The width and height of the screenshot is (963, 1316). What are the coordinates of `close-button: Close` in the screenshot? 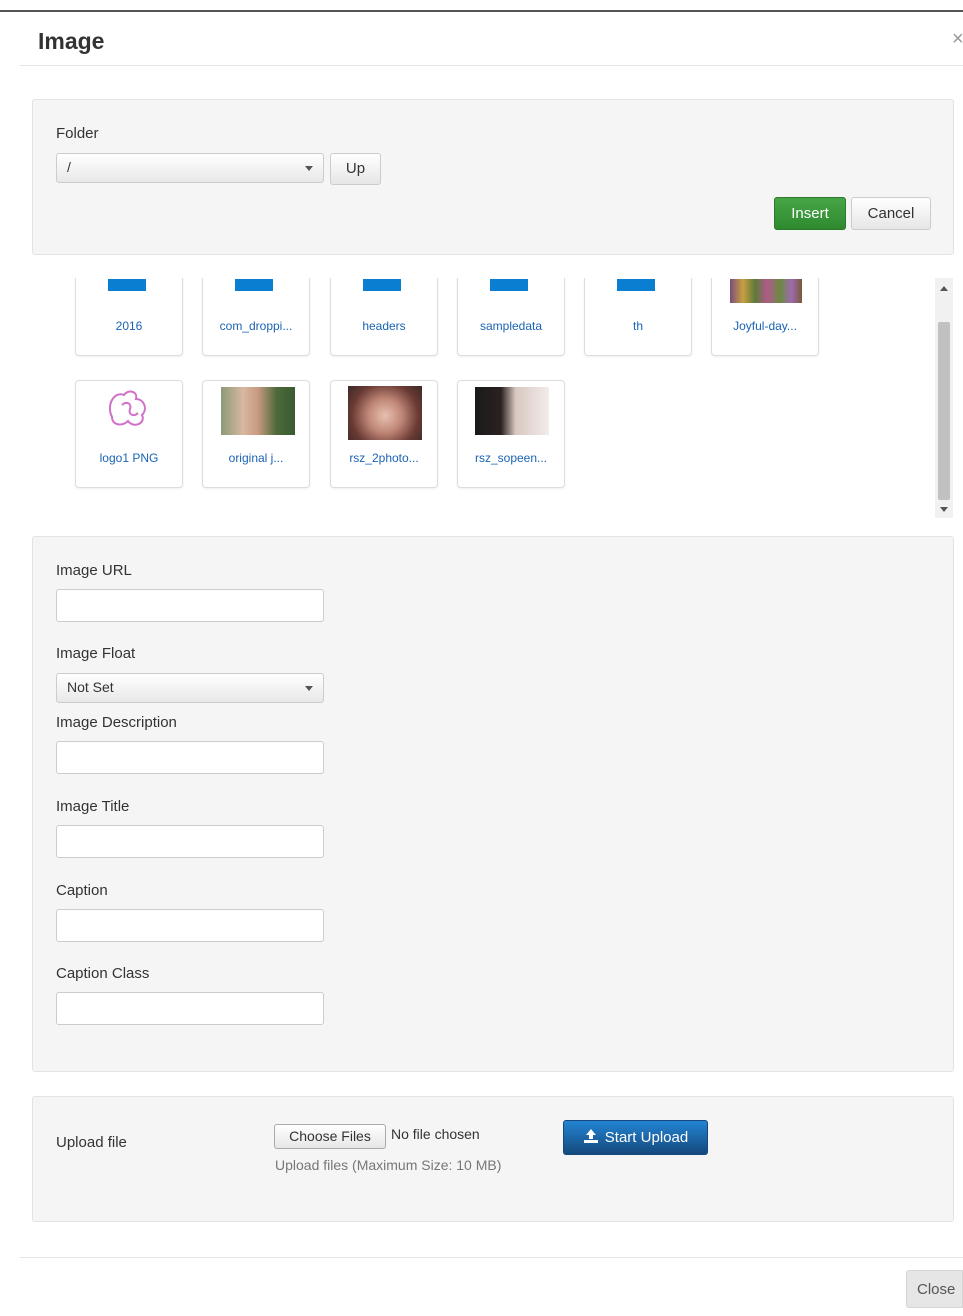 It's located at (934, 1289).